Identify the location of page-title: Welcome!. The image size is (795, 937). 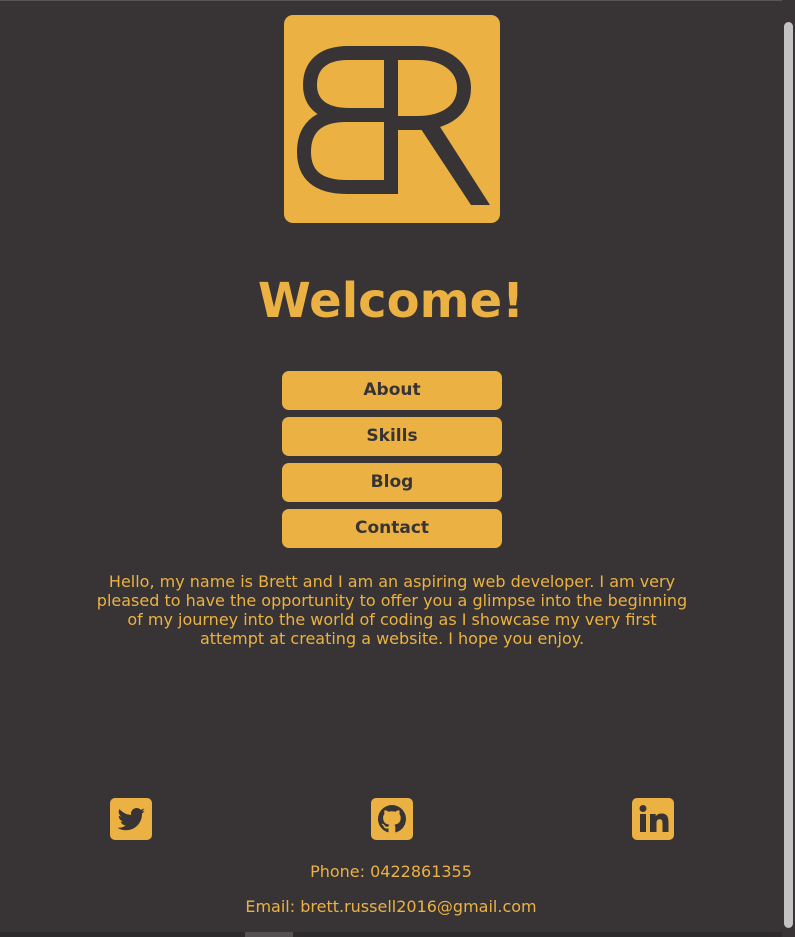
(391, 301).